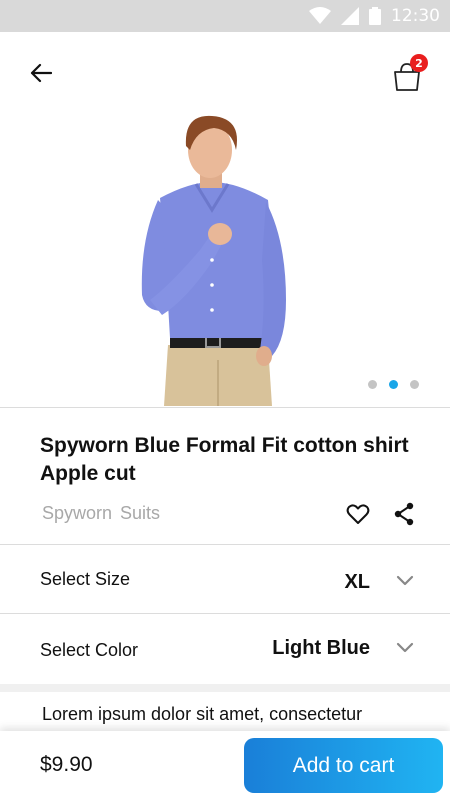  What do you see at coordinates (375, 16) in the screenshot?
I see `battery-icon` at bounding box center [375, 16].